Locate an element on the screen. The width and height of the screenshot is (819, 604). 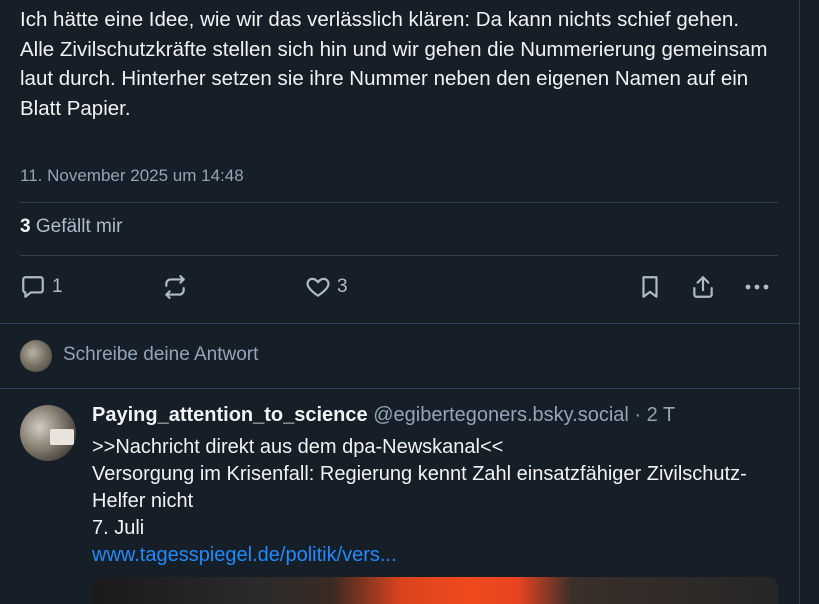
more-icon is located at coordinates (757, 287).